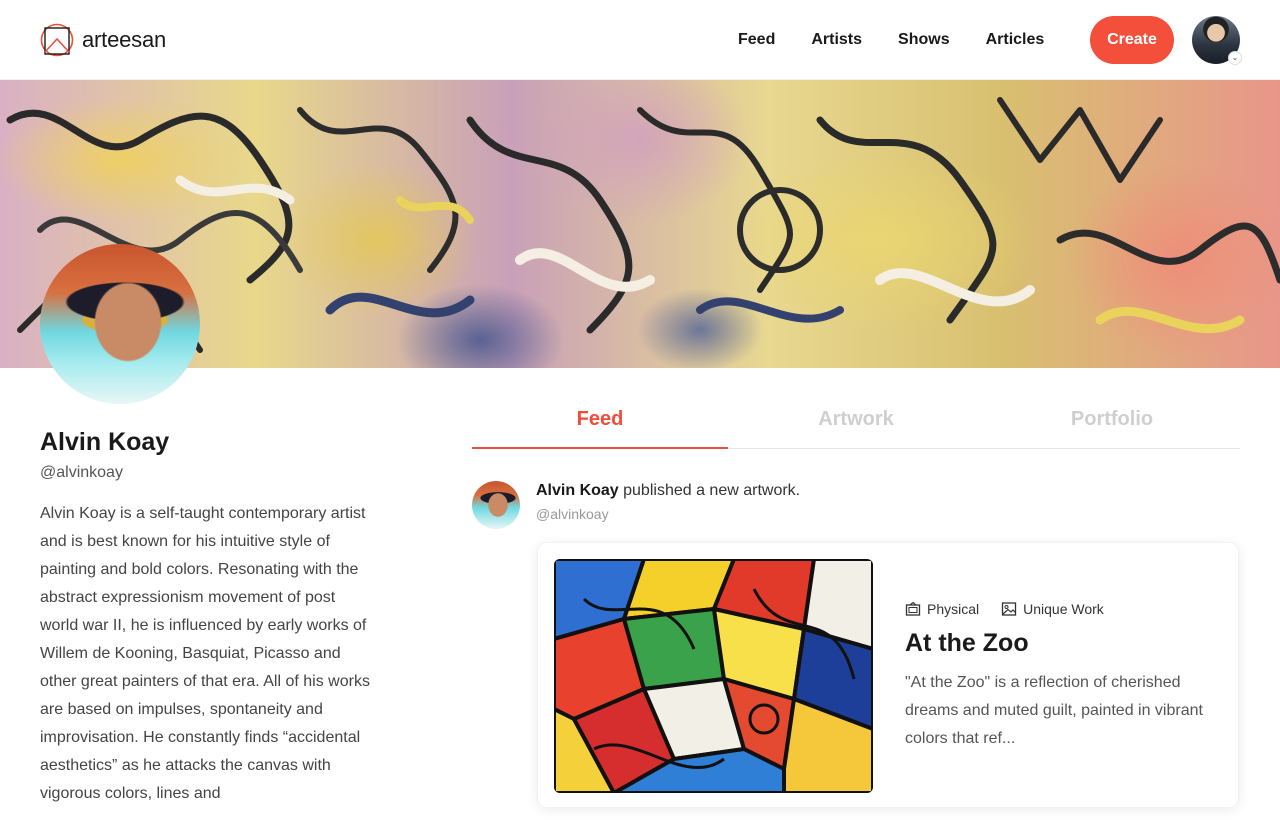  What do you see at coordinates (577, 490) in the screenshot?
I see `post-author-name: Alvin Koay` at bounding box center [577, 490].